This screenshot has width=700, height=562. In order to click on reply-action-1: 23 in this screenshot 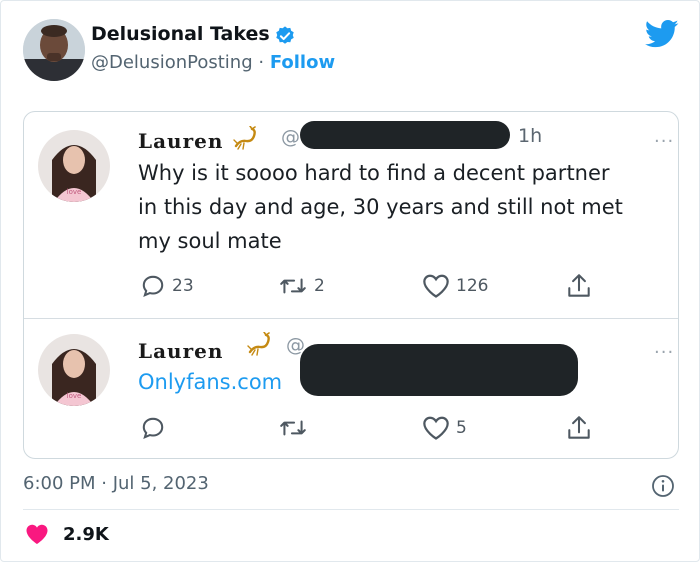, I will do `click(167, 286)`.